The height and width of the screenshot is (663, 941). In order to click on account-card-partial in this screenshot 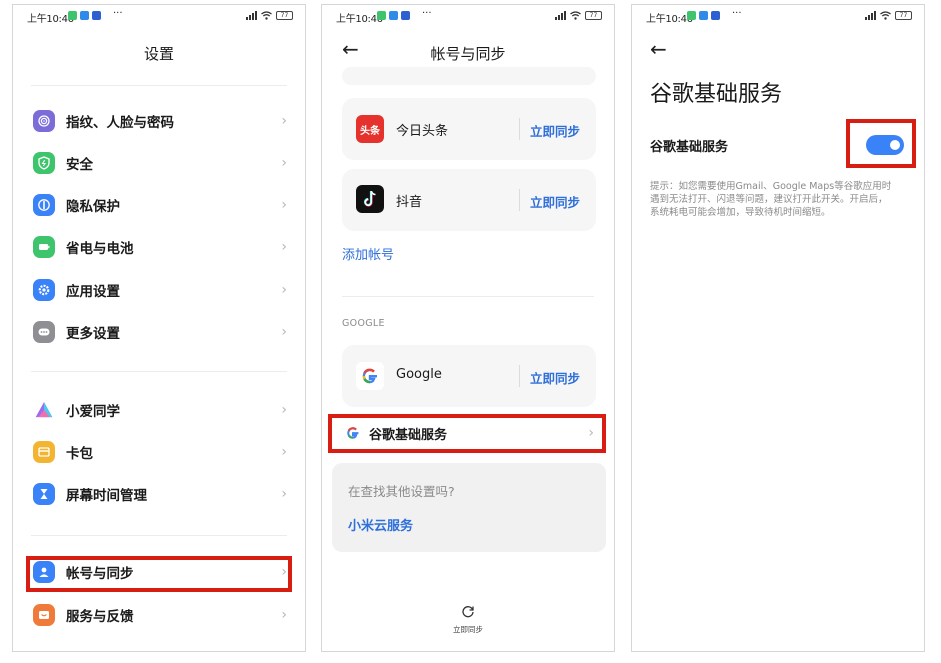, I will do `click(469, 76)`.